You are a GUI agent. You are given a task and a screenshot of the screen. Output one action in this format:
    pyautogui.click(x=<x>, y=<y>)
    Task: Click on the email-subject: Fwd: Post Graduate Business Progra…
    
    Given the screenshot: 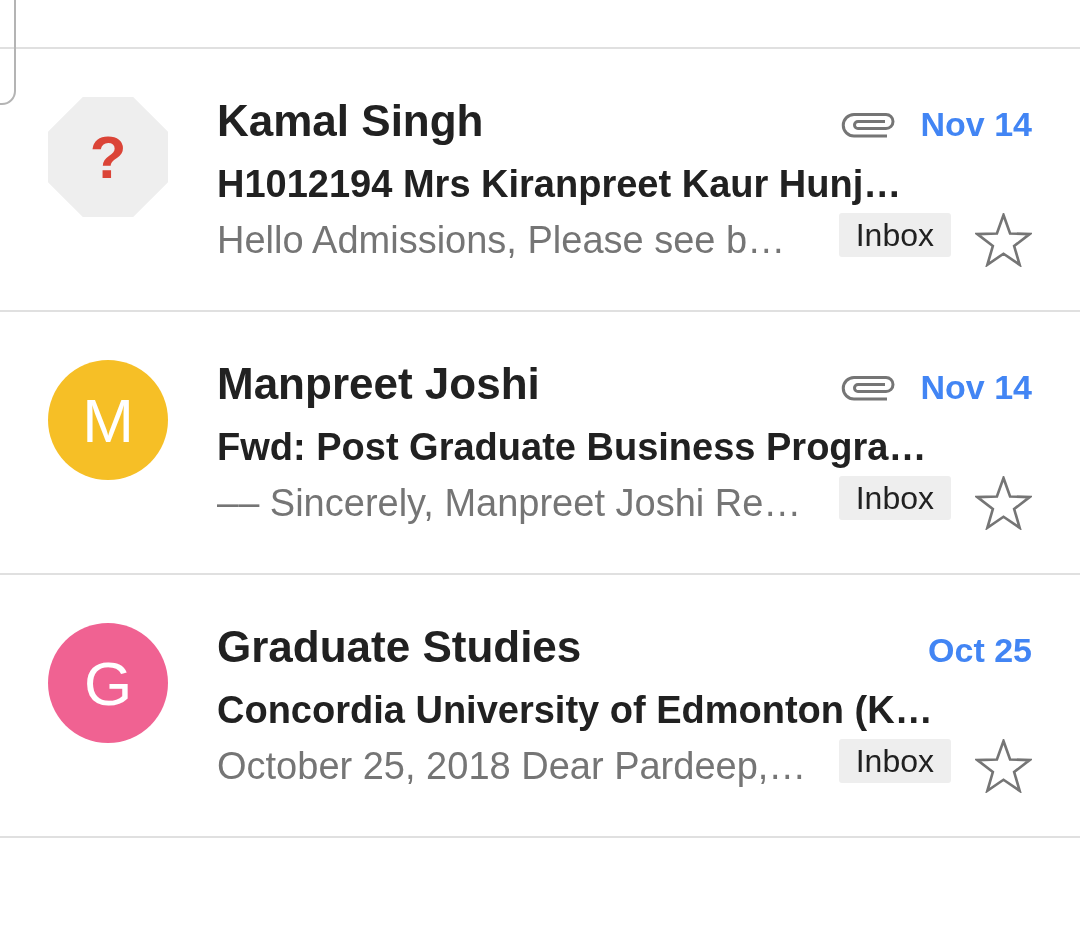 What is the action you would take?
    pyautogui.click(x=572, y=447)
    